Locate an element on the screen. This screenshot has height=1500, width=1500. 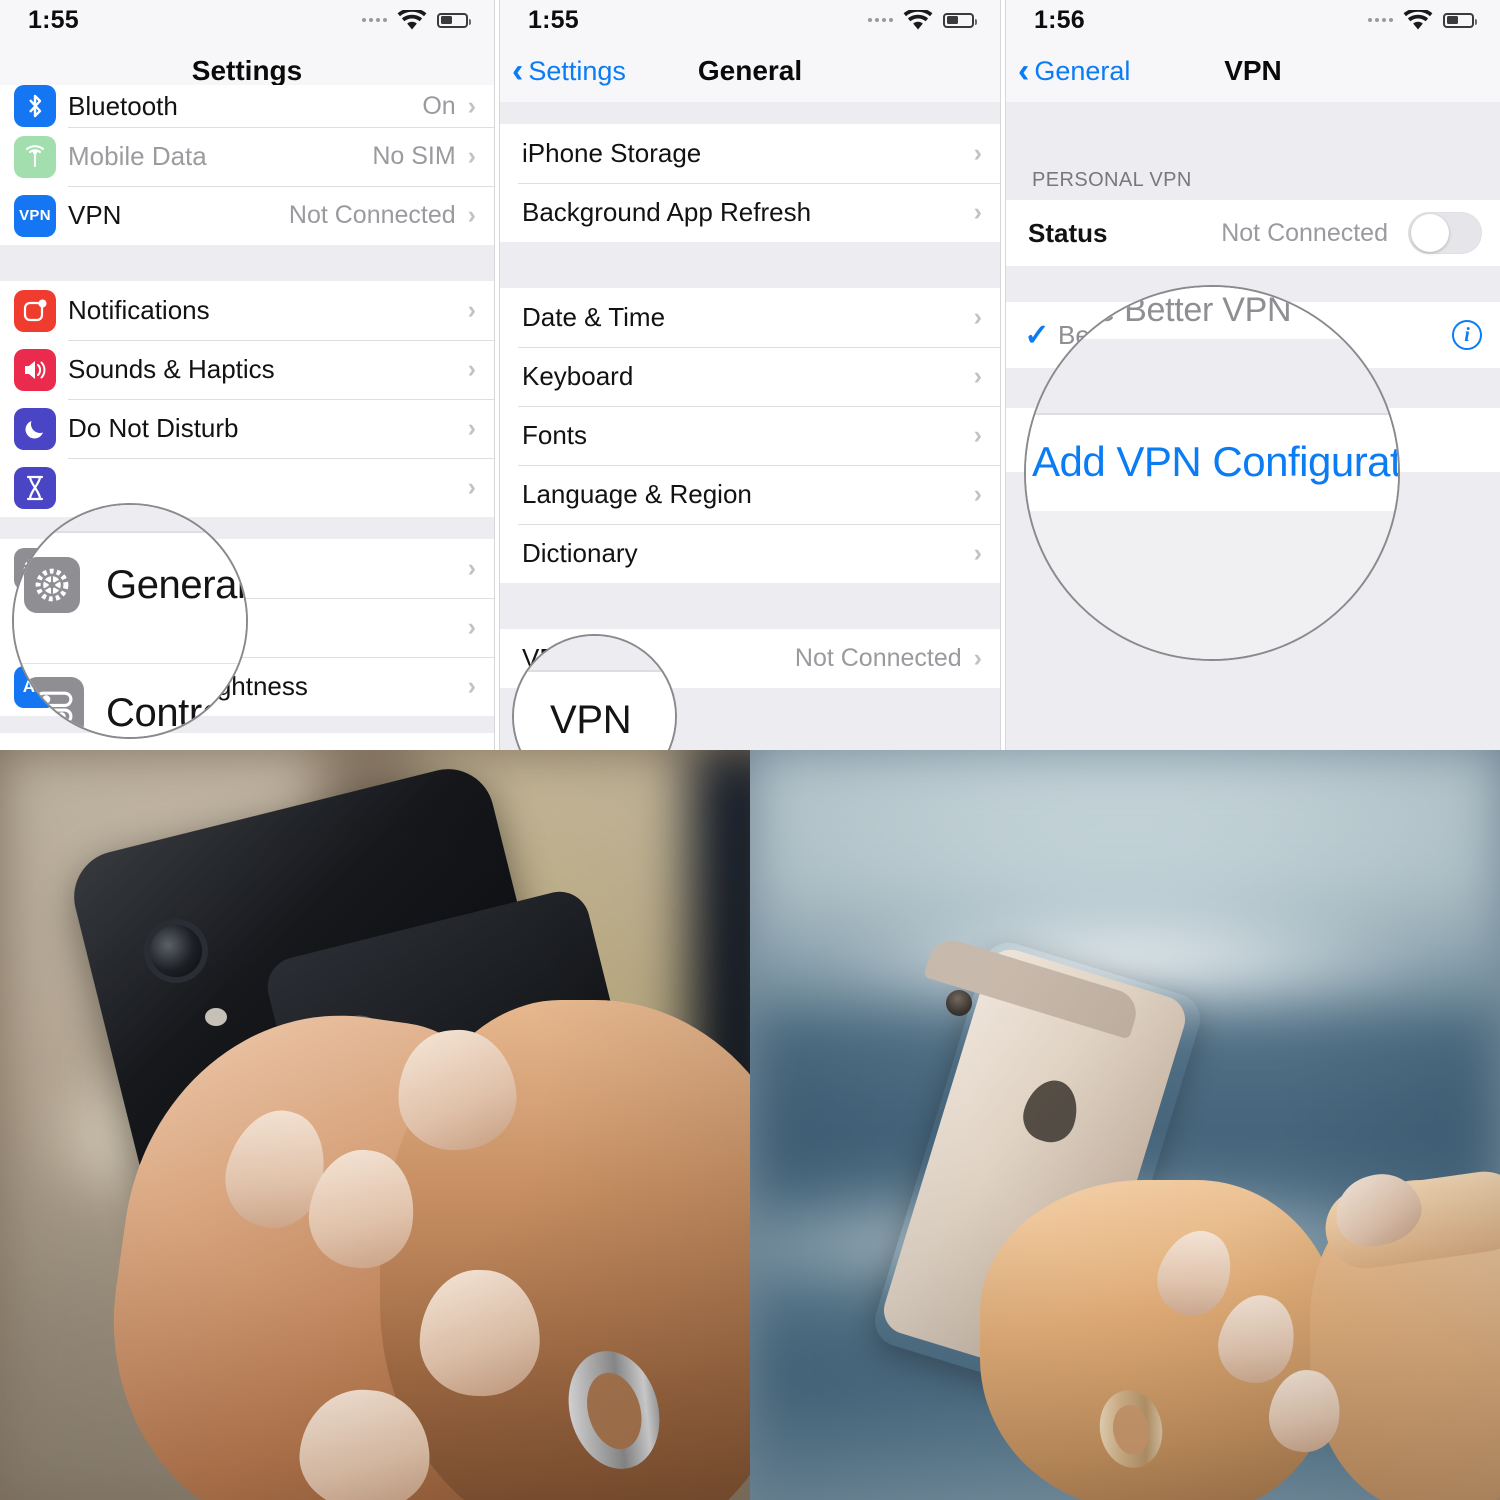
section-header-personal-vpn: PERSONAL VPN is located at coordinates (1253, 174).